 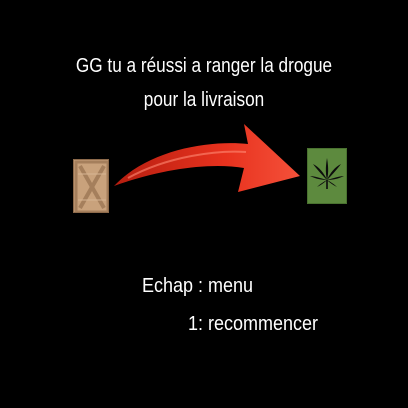 I want to click on menu-hint: Echap : menu, so click(x=198, y=286).